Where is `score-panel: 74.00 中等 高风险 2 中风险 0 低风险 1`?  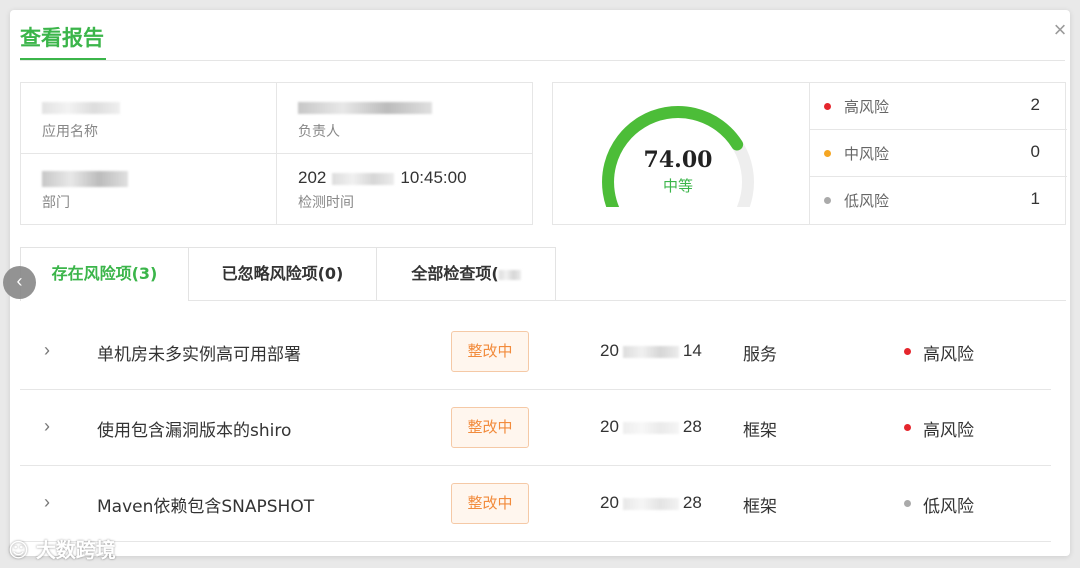
score-panel: 74.00 中等 高风险 2 中风险 0 低风险 1 is located at coordinates (809, 153).